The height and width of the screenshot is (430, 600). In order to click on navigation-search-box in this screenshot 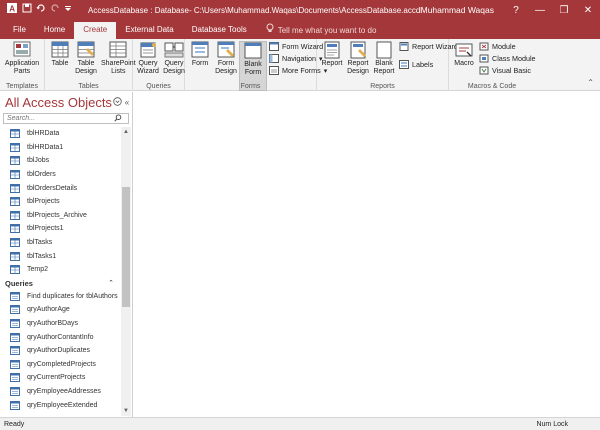, I will do `click(66, 118)`.